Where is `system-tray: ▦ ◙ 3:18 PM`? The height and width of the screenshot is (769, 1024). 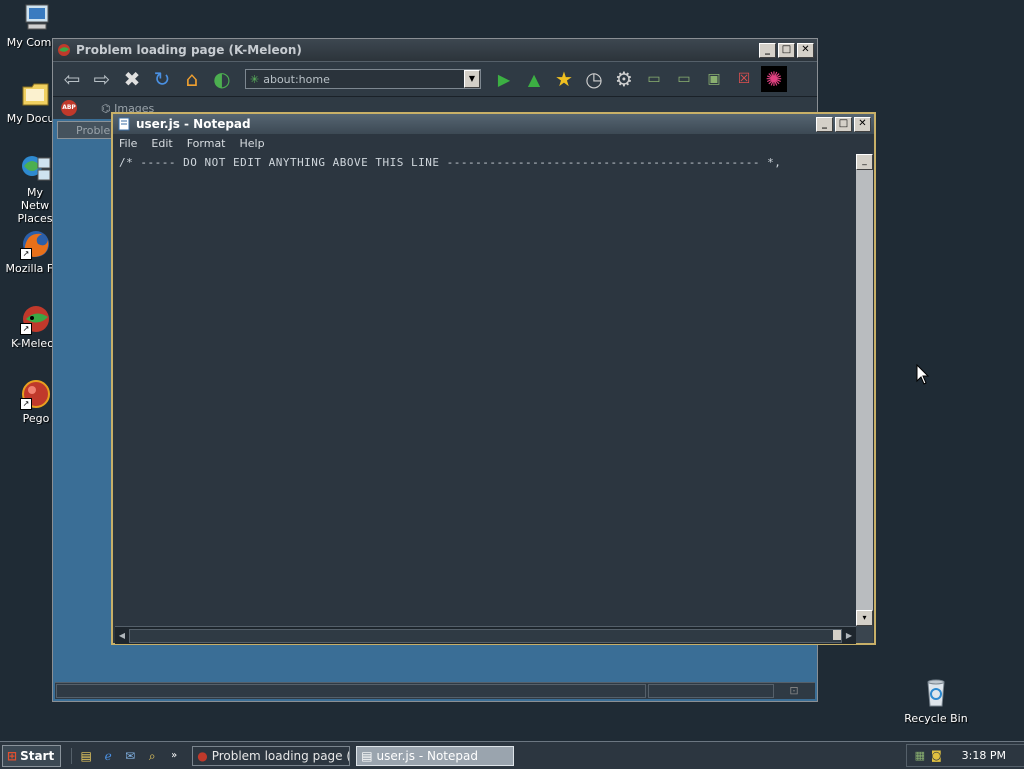 system-tray: ▦ ◙ 3:18 PM is located at coordinates (964, 755).